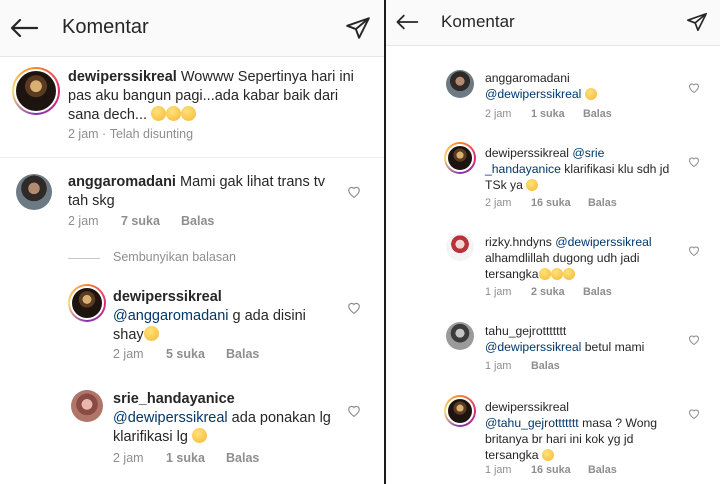 The image size is (720, 484). What do you see at coordinates (84, 258) in the screenshot?
I see `hide-replies-line` at bounding box center [84, 258].